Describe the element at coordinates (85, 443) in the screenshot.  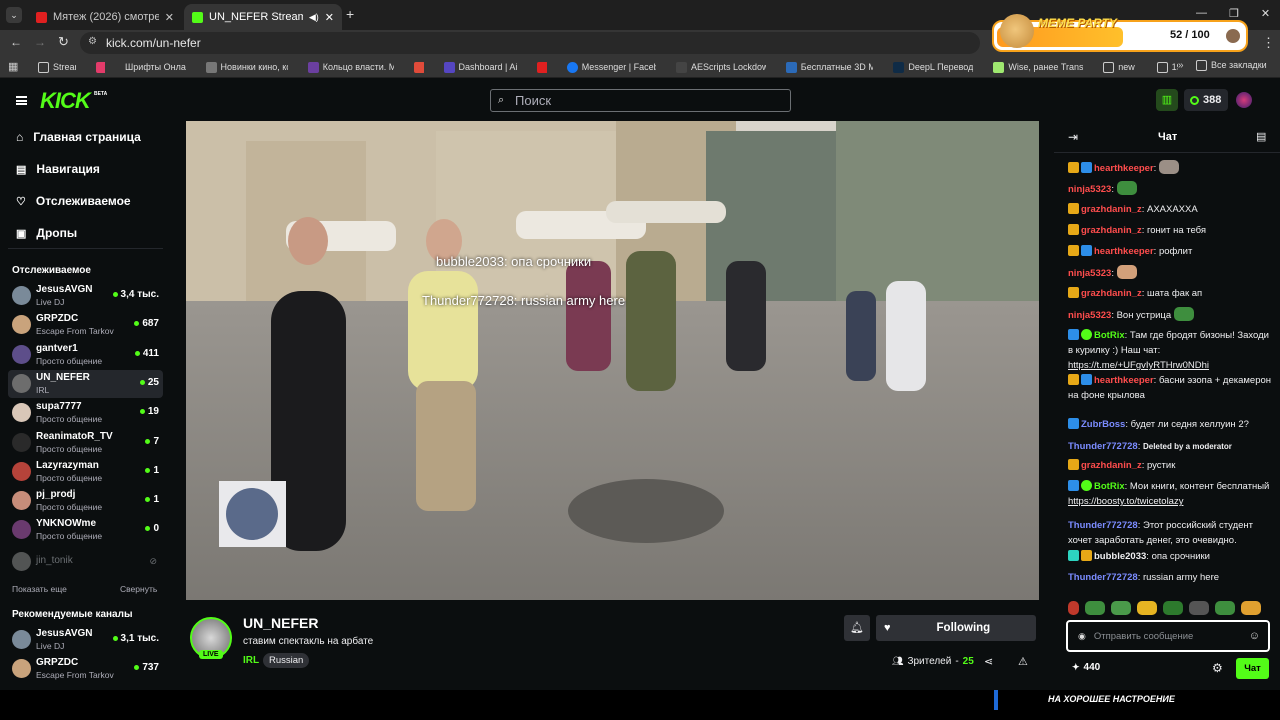
I see `sidebar-channel-reanimator-tv: ReanimatoR_TV Просто общение 7` at that location.